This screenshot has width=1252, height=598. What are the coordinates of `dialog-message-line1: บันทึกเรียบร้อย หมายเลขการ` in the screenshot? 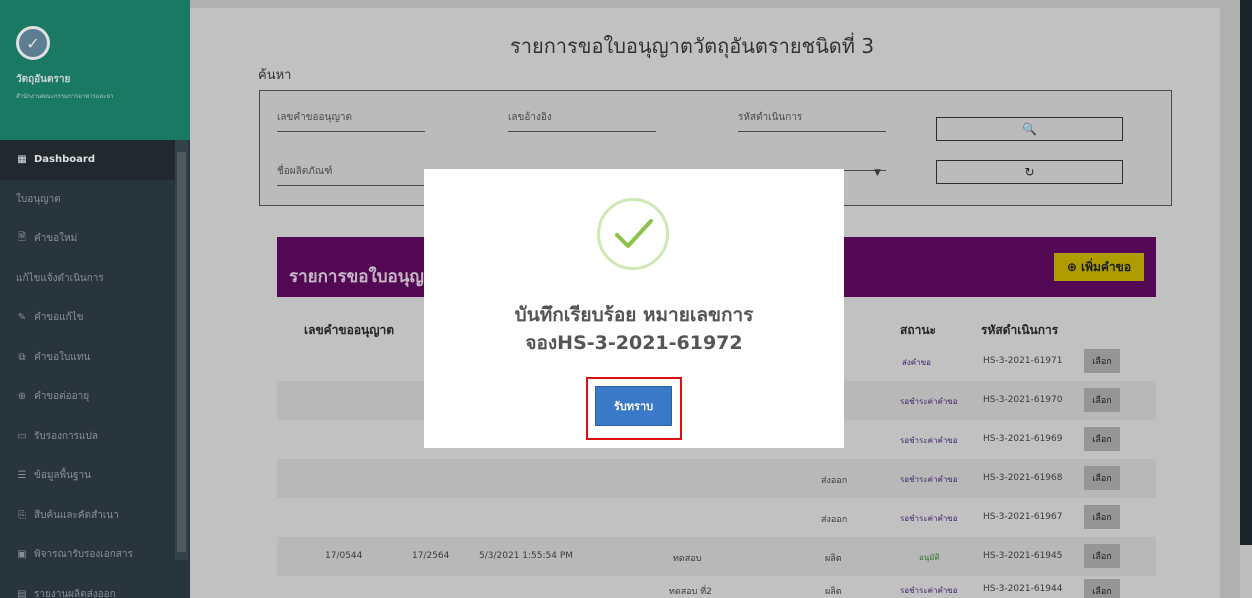 It's located at (634, 315).